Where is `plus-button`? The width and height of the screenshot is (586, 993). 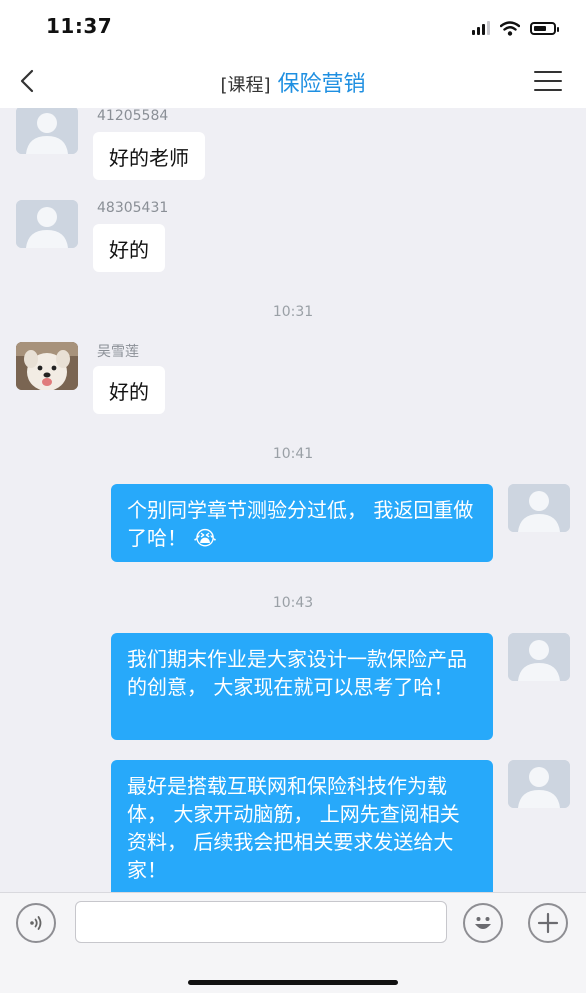
plus-button is located at coordinates (548, 923).